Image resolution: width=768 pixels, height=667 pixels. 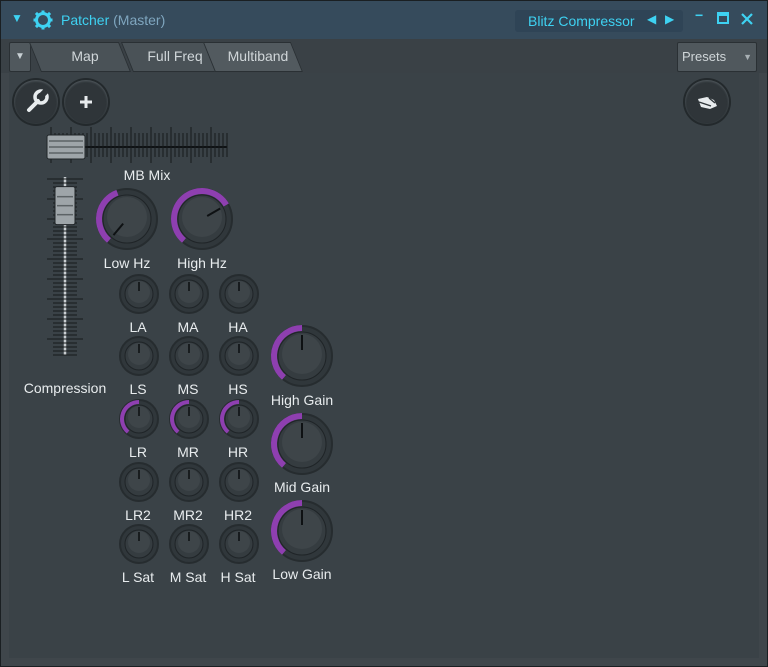 I want to click on window-subtitle: (Master), so click(x=139, y=20).